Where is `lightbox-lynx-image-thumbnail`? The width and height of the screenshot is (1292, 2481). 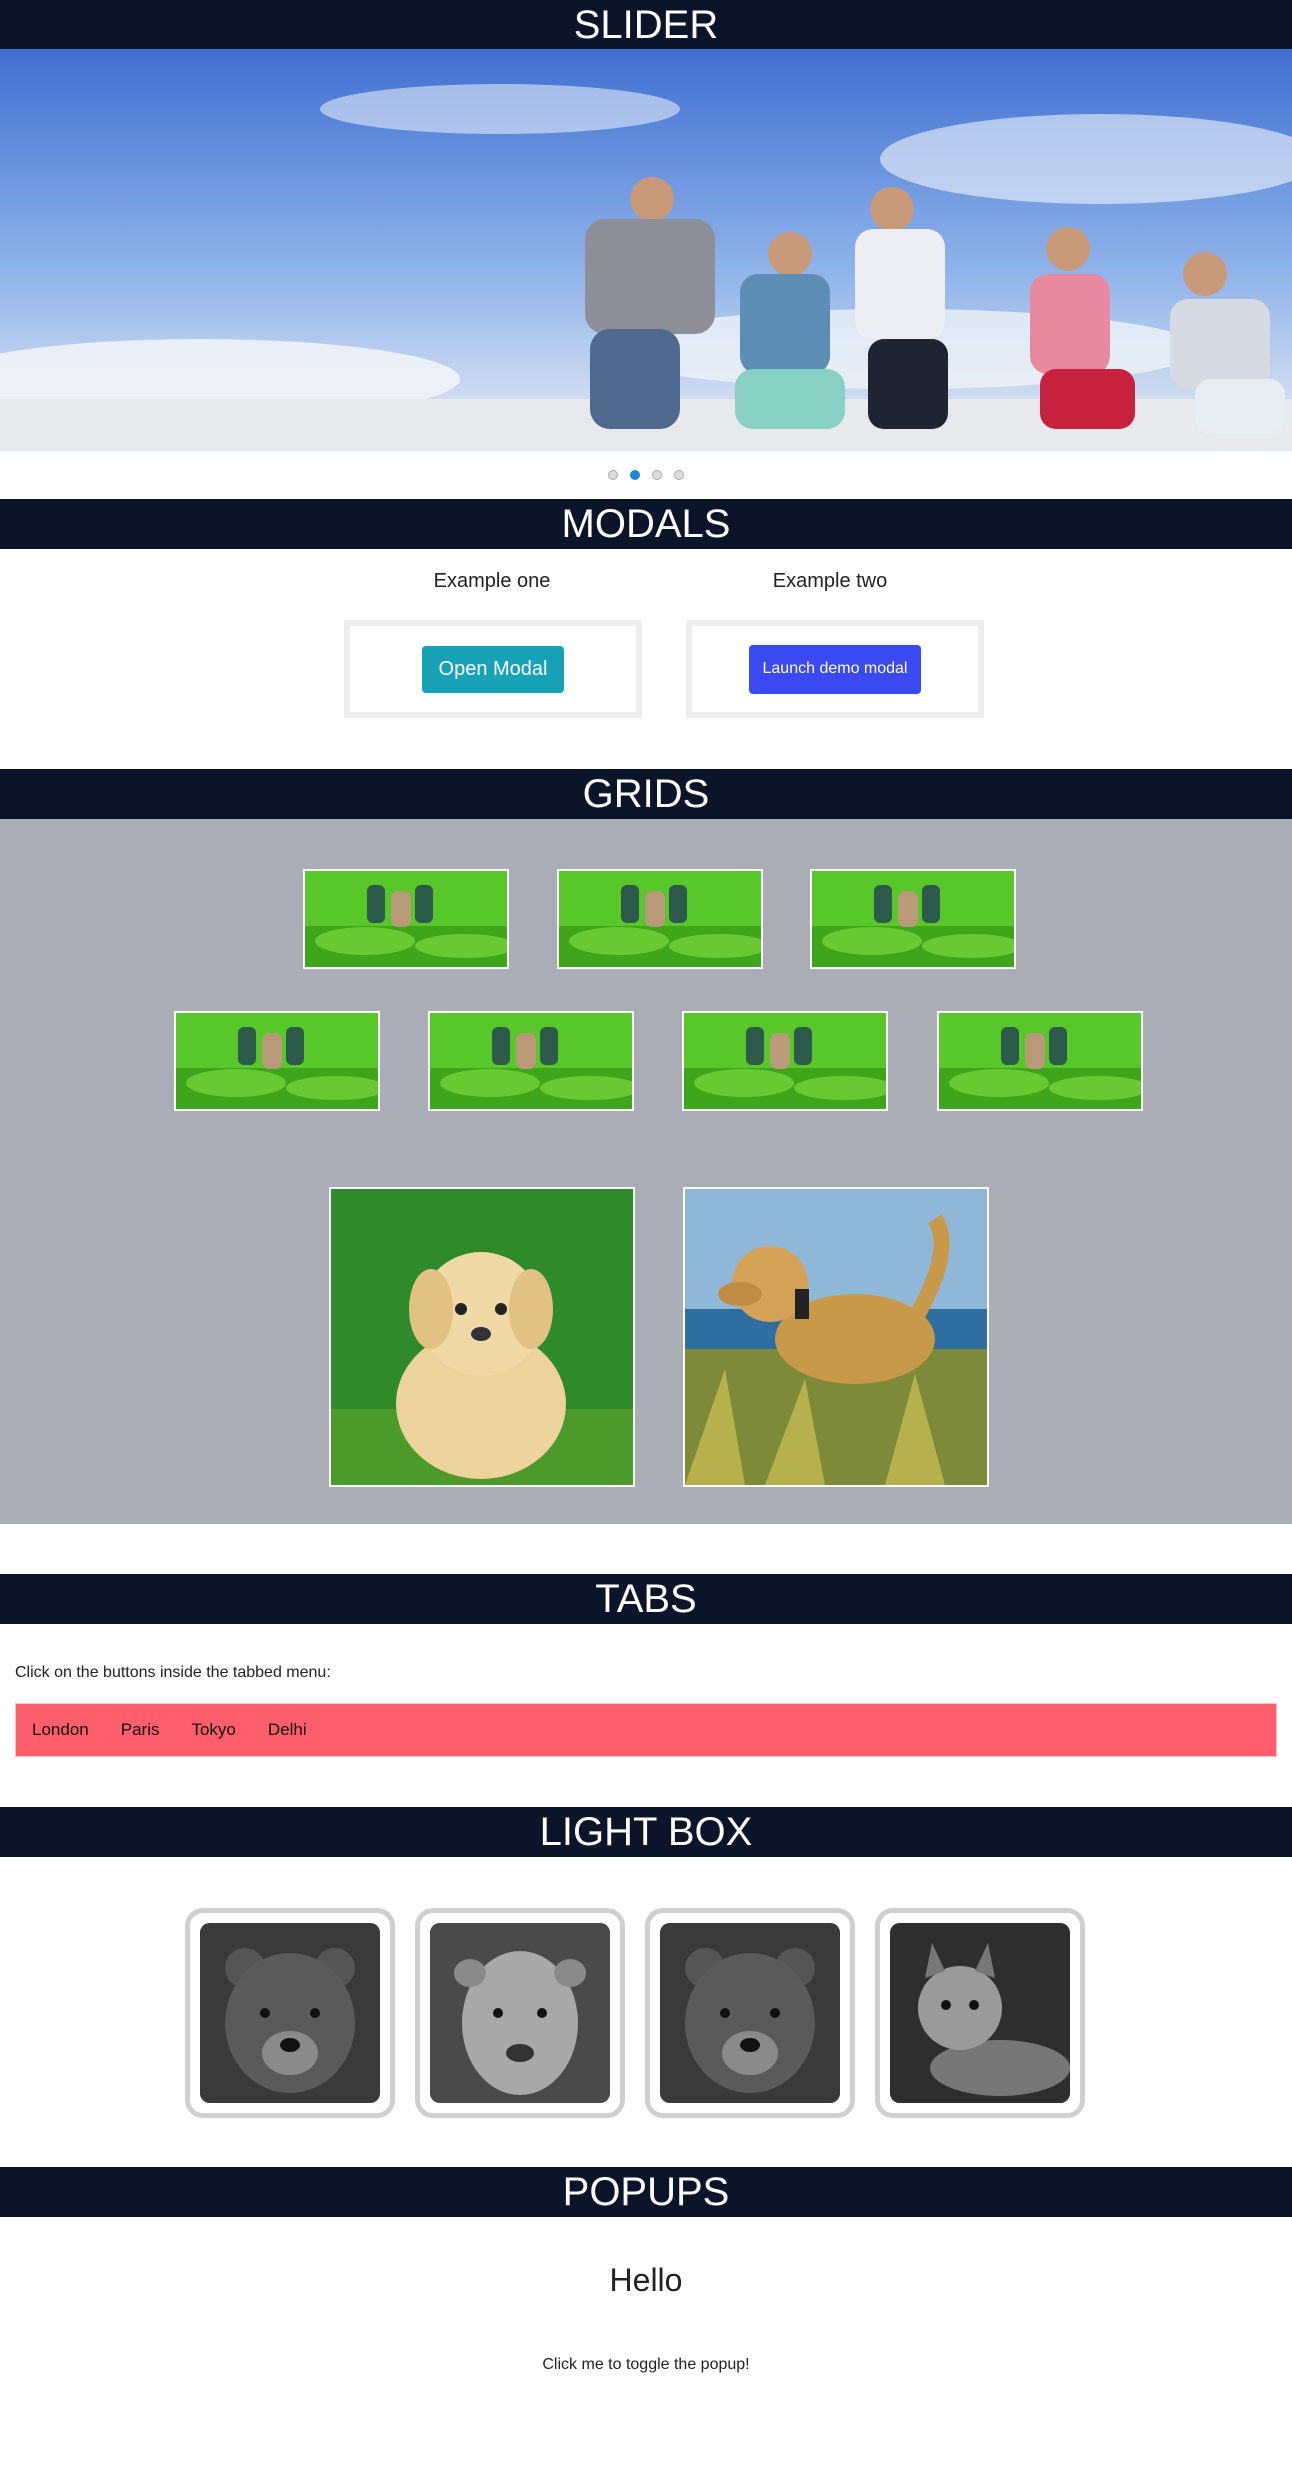
lightbox-lynx-image-thumbnail is located at coordinates (980, 2013).